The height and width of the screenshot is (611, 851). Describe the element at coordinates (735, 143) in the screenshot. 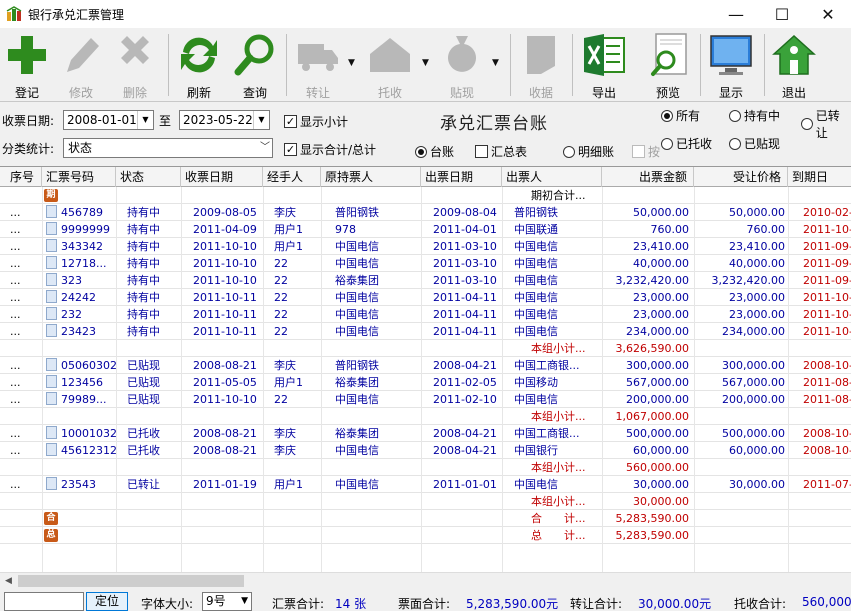

I see `radio-icon` at that location.